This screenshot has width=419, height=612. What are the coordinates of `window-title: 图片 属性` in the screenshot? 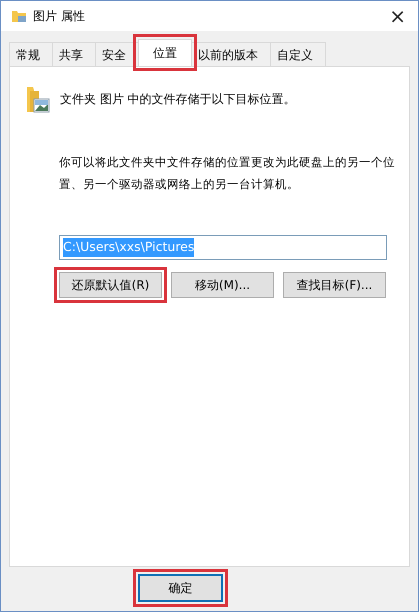 It's located at (59, 16).